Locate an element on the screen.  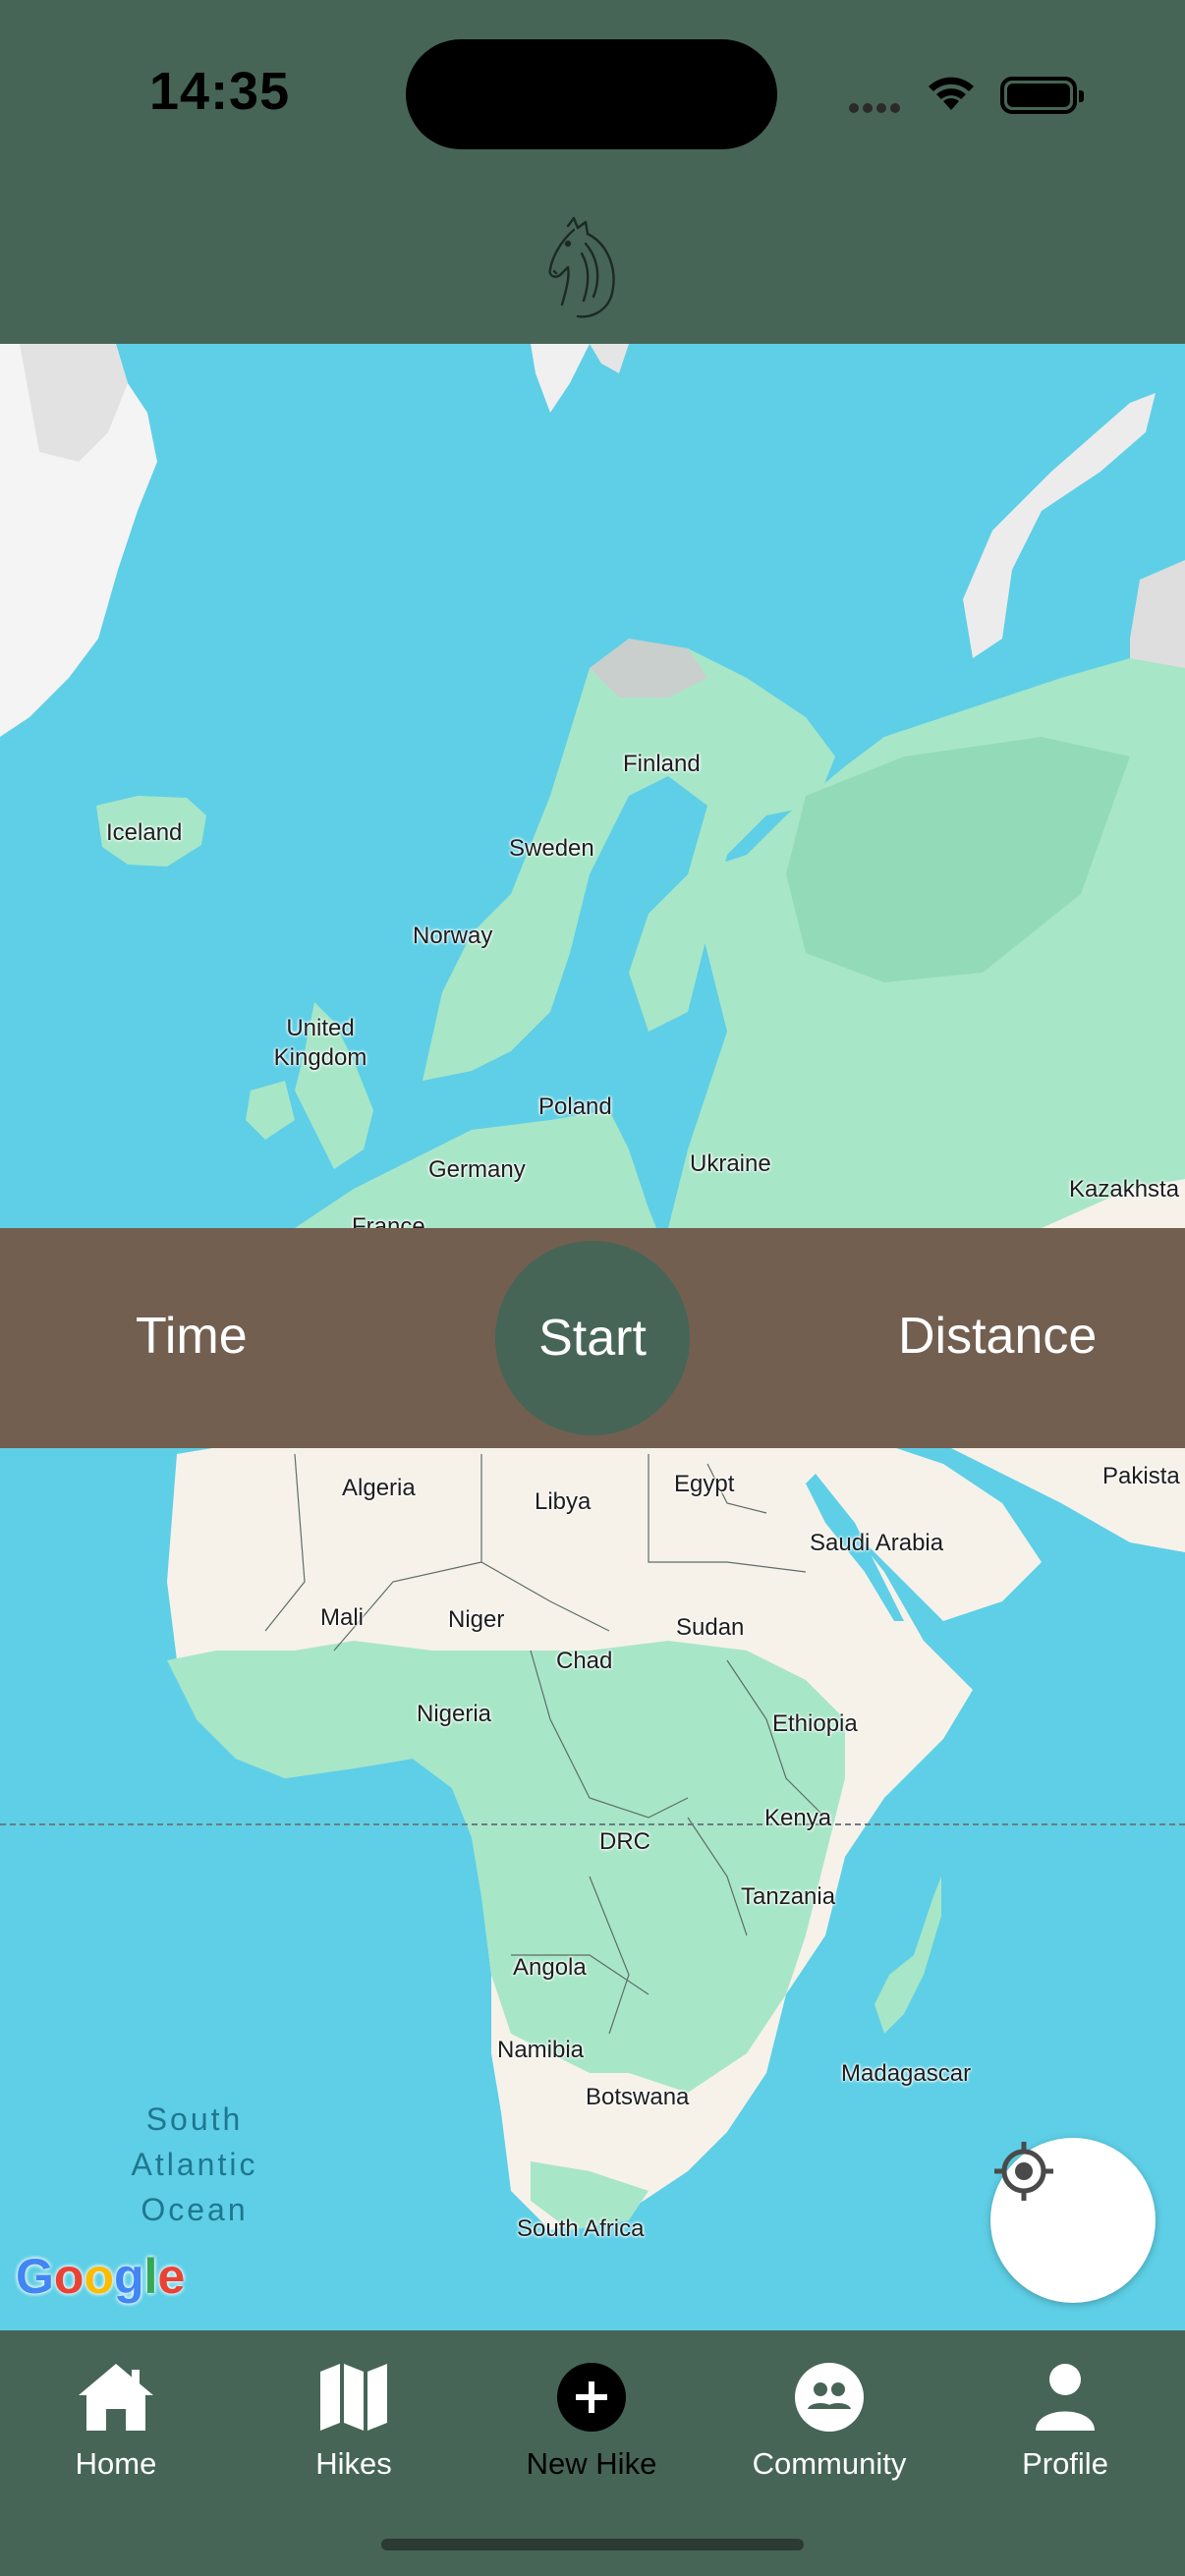
map-label-nigeria: Nigeria is located at coordinates (455, 1714).